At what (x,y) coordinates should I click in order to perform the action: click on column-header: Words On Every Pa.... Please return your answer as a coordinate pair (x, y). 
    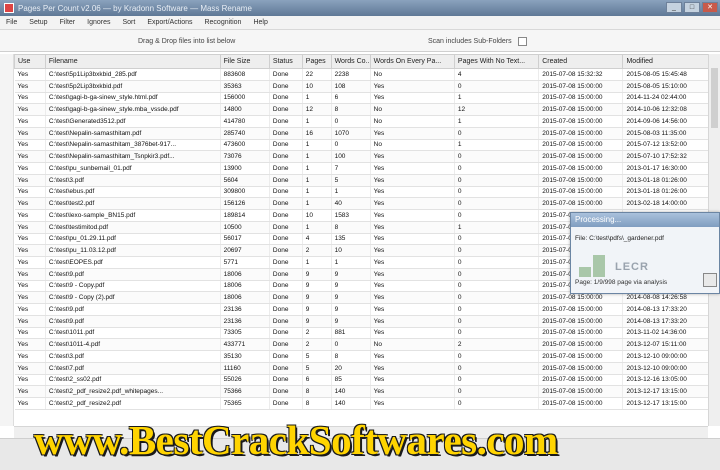
    Looking at the image, I should click on (412, 61).